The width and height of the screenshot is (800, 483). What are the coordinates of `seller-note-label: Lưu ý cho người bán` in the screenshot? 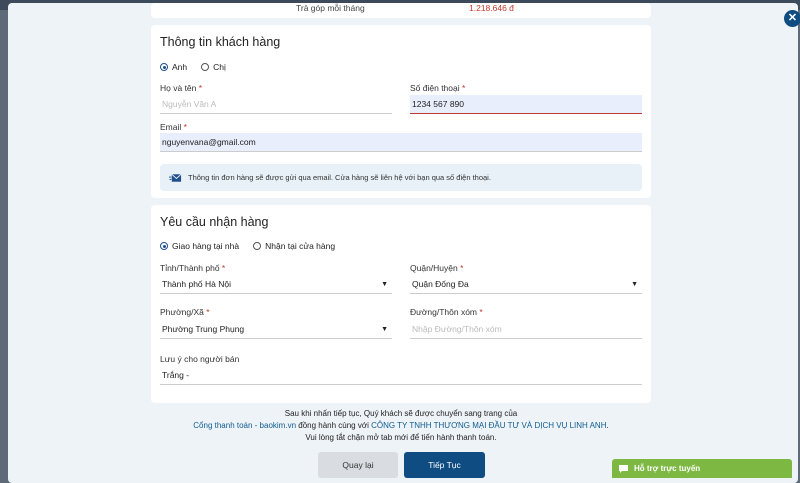 It's located at (200, 359).